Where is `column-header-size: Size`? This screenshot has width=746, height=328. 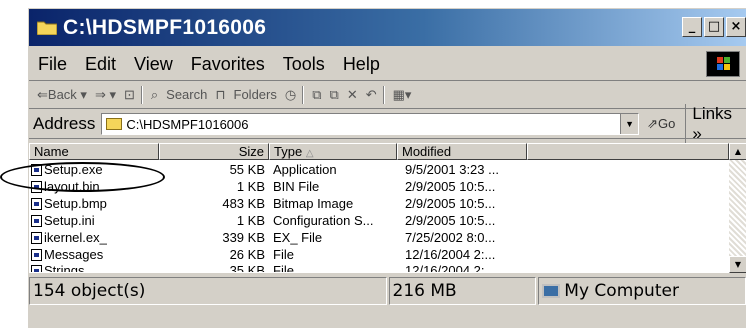
column-header-size: Size is located at coordinates (214, 151).